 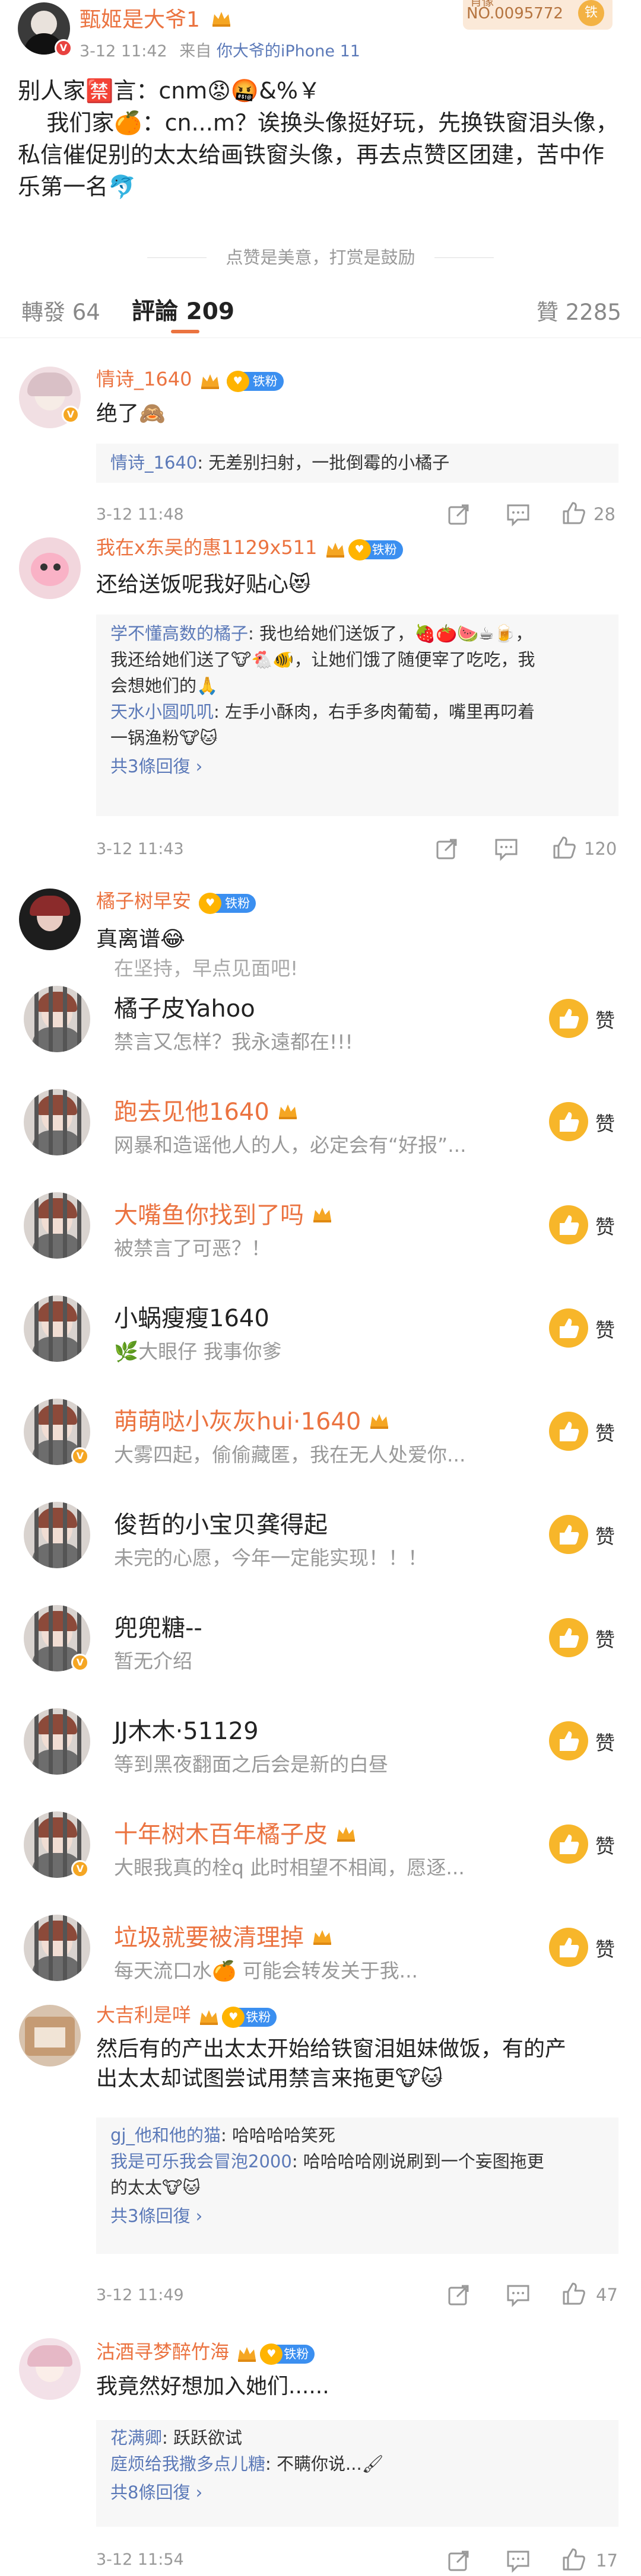 What do you see at coordinates (223, 1935) in the screenshot?
I see `liker-name: 垃圾就要被清理掉` at bounding box center [223, 1935].